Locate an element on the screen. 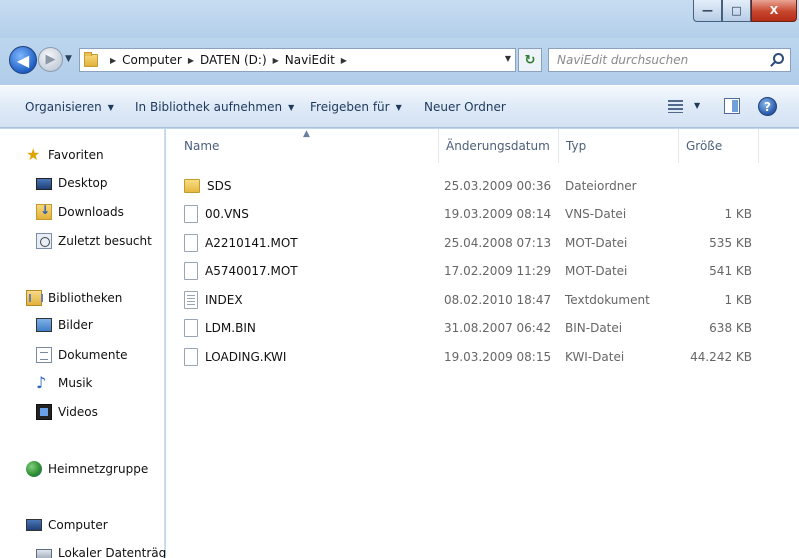 Image resolution: width=799 pixels, height=558 pixels. organize-button: Organisieren ▼ is located at coordinates (69, 107).